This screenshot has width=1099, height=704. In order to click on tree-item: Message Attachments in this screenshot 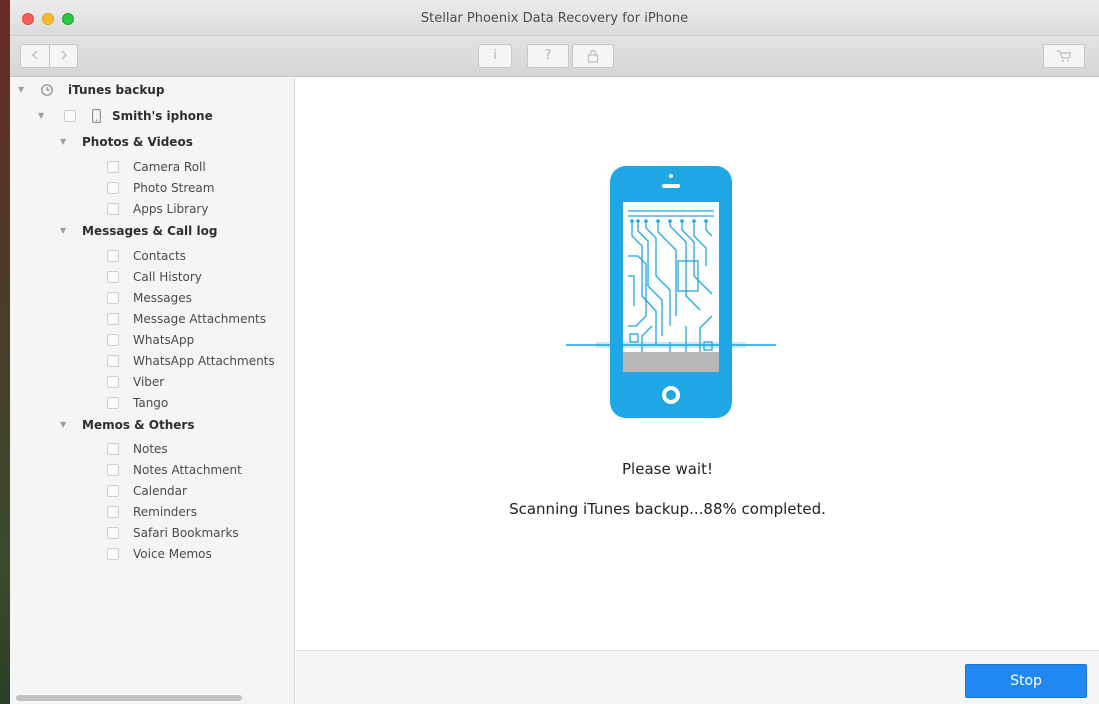, I will do `click(152, 319)`.